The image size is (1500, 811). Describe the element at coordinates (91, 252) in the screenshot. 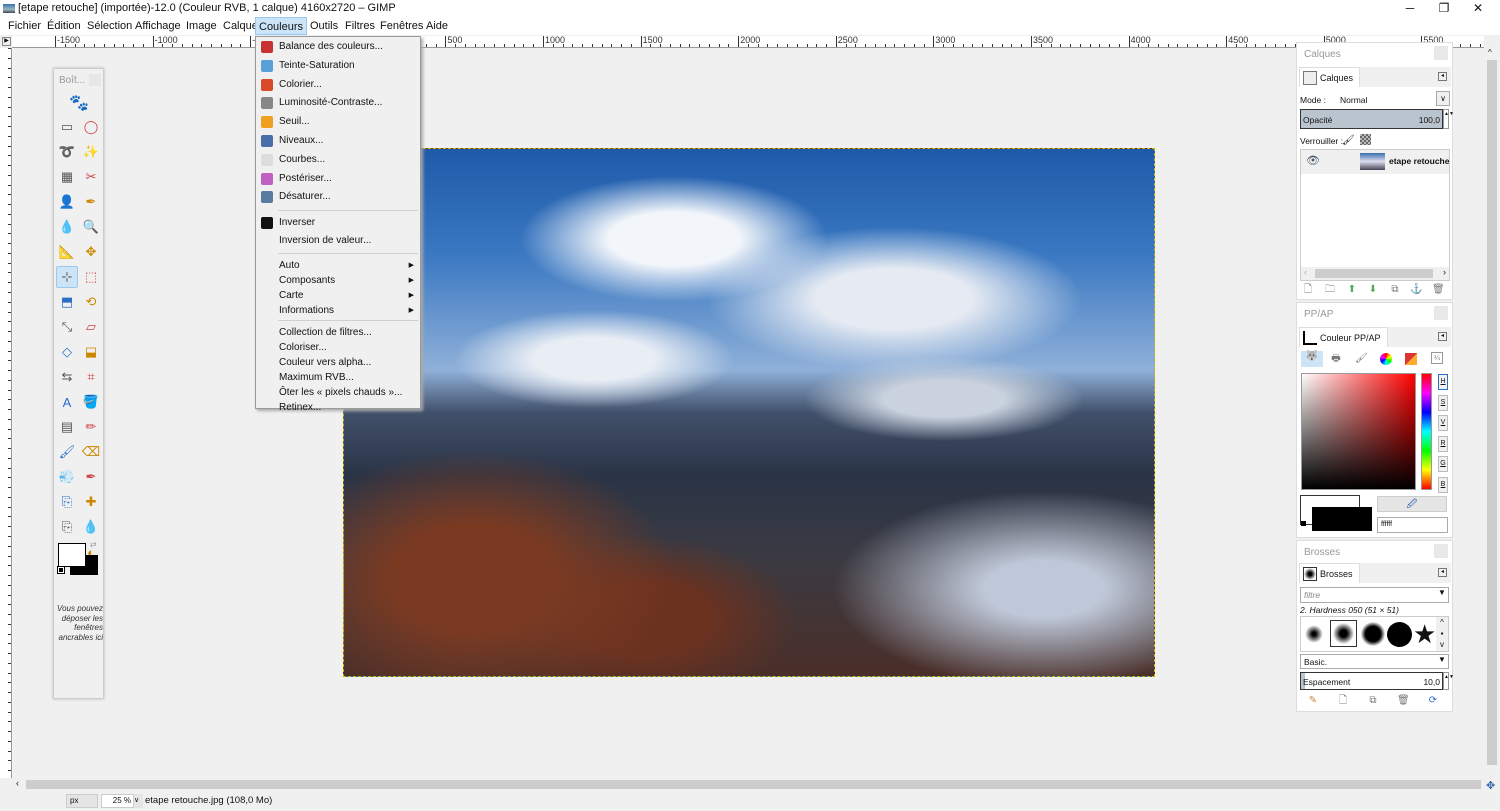

I see `move-icon: ✥` at that location.